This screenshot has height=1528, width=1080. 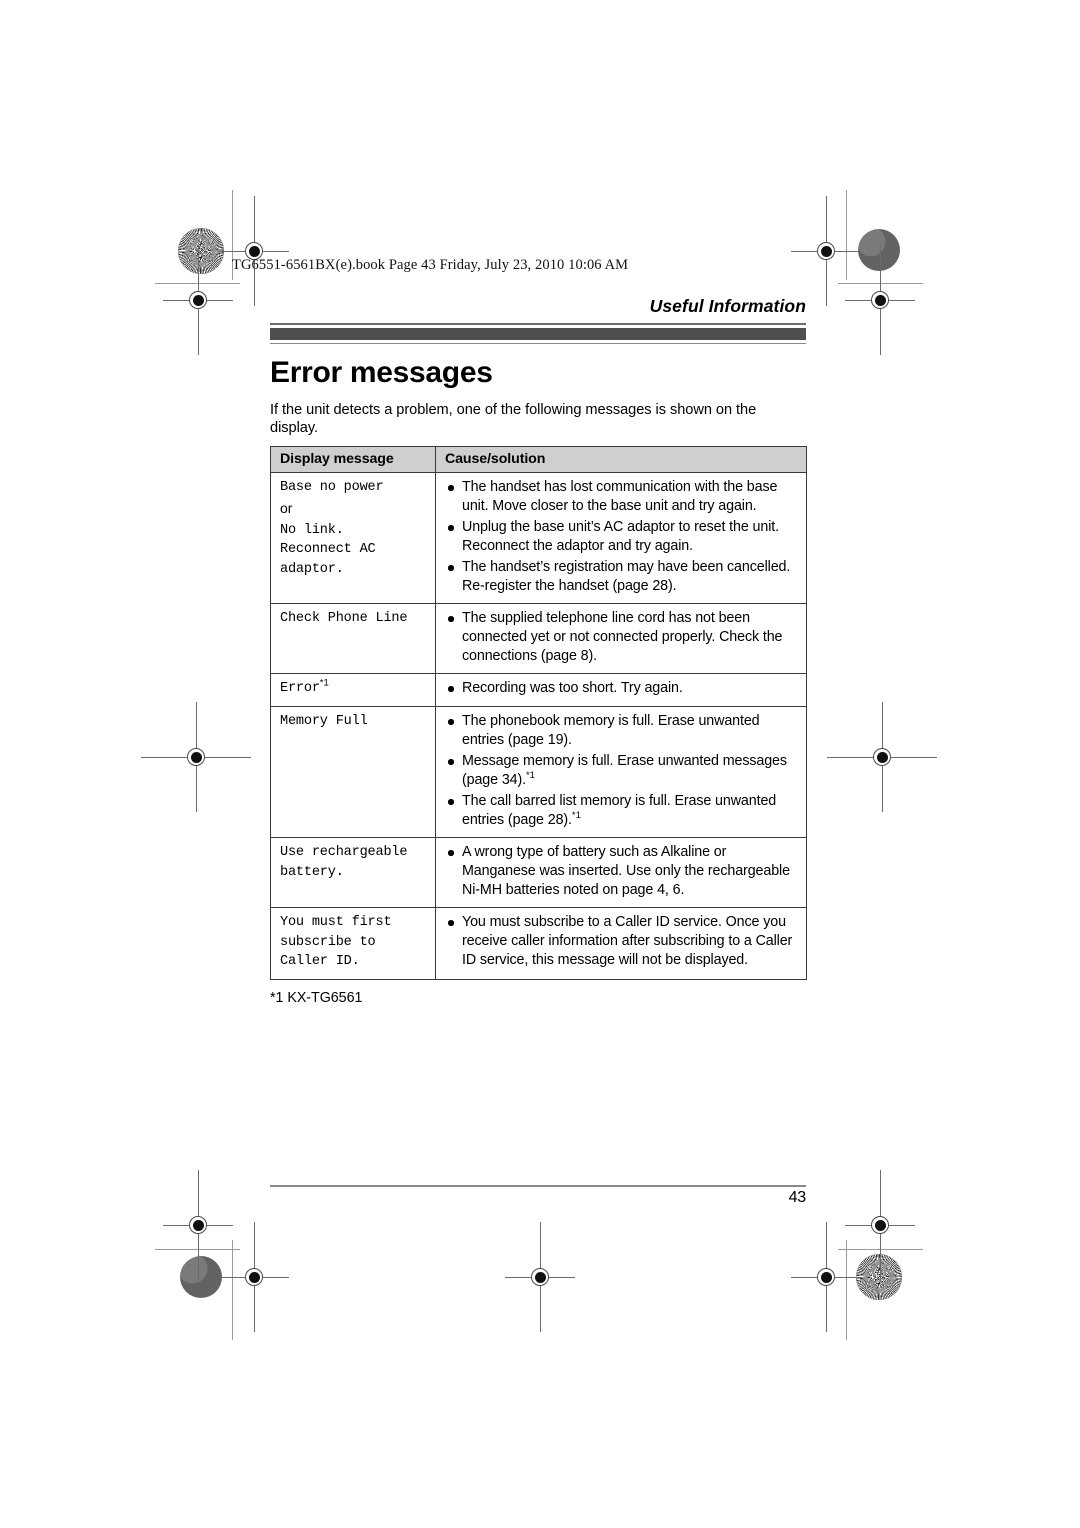 What do you see at coordinates (538, 333) in the screenshot?
I see `header-bar` at bounding box center [538, 333].